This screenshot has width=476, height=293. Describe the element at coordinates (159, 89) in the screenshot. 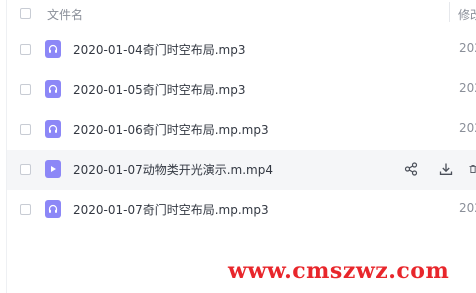

I see `file-name: 2020-01-05奇门时空布局.mp3` at that location.